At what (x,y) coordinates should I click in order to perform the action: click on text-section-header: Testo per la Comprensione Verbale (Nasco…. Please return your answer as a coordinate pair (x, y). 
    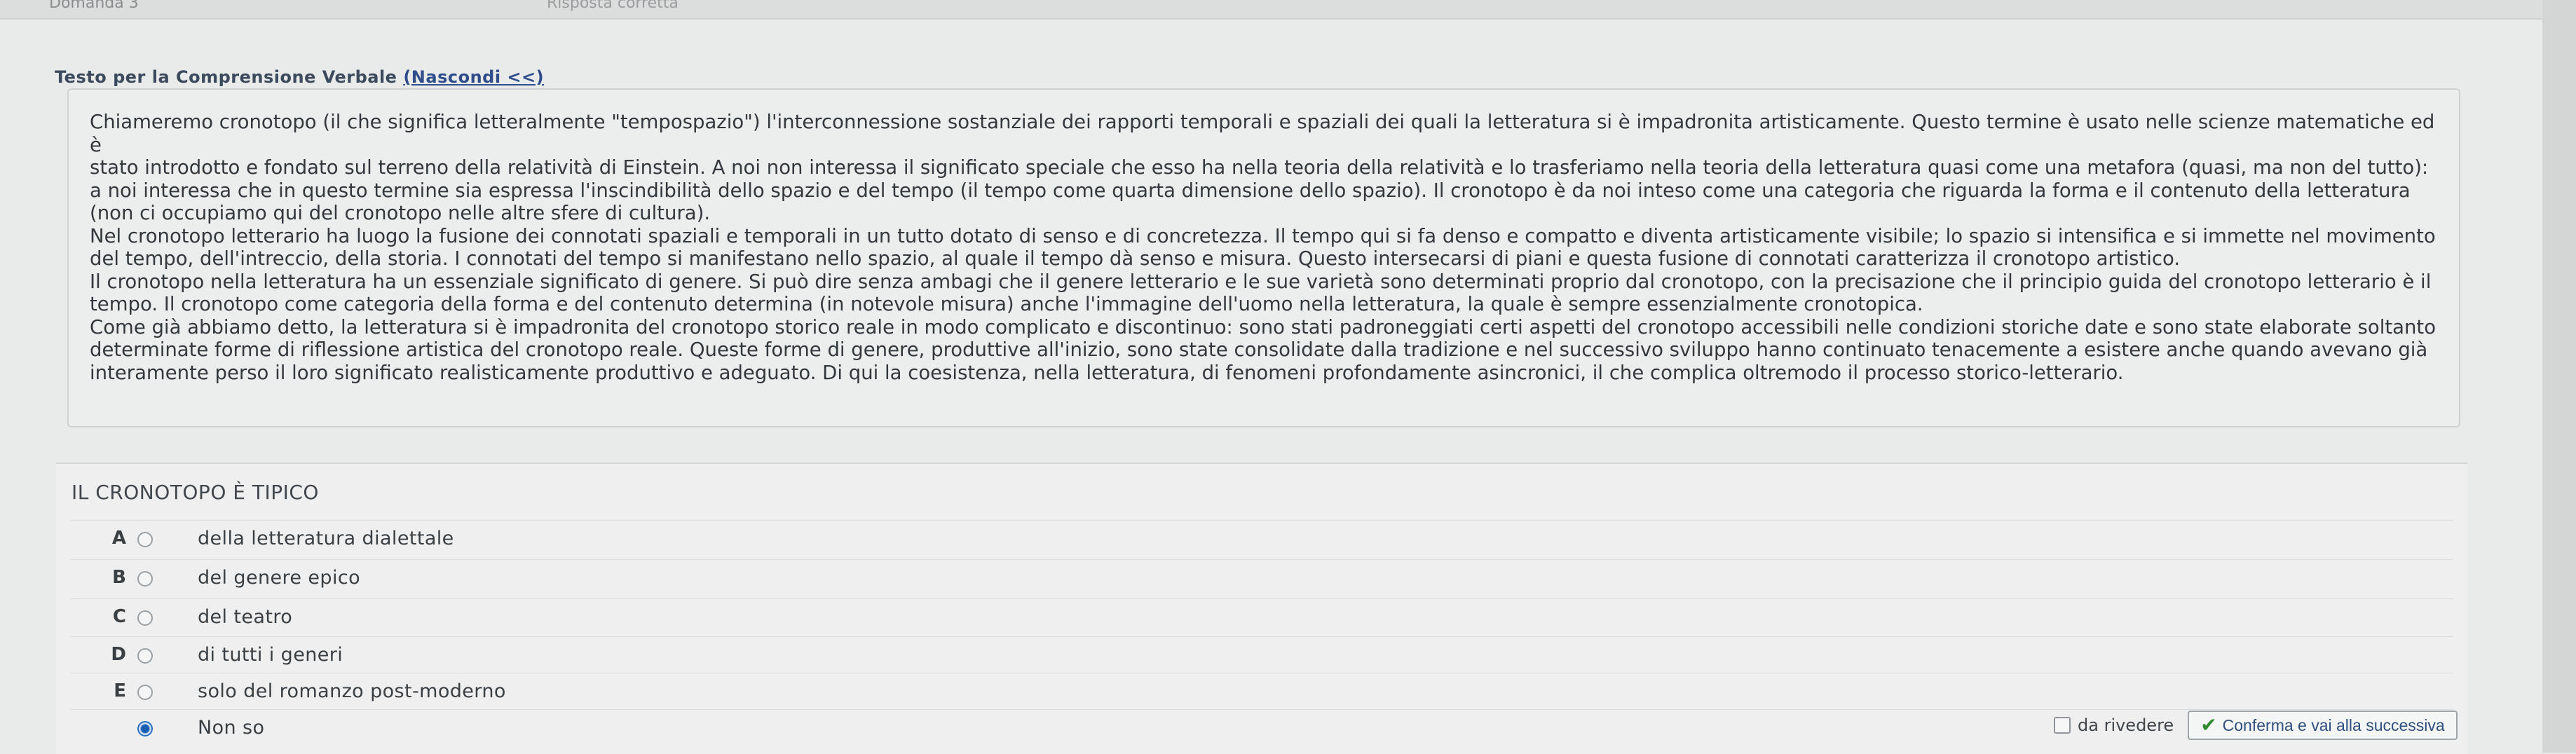
    Looking at the image, I should click on (299, 77).